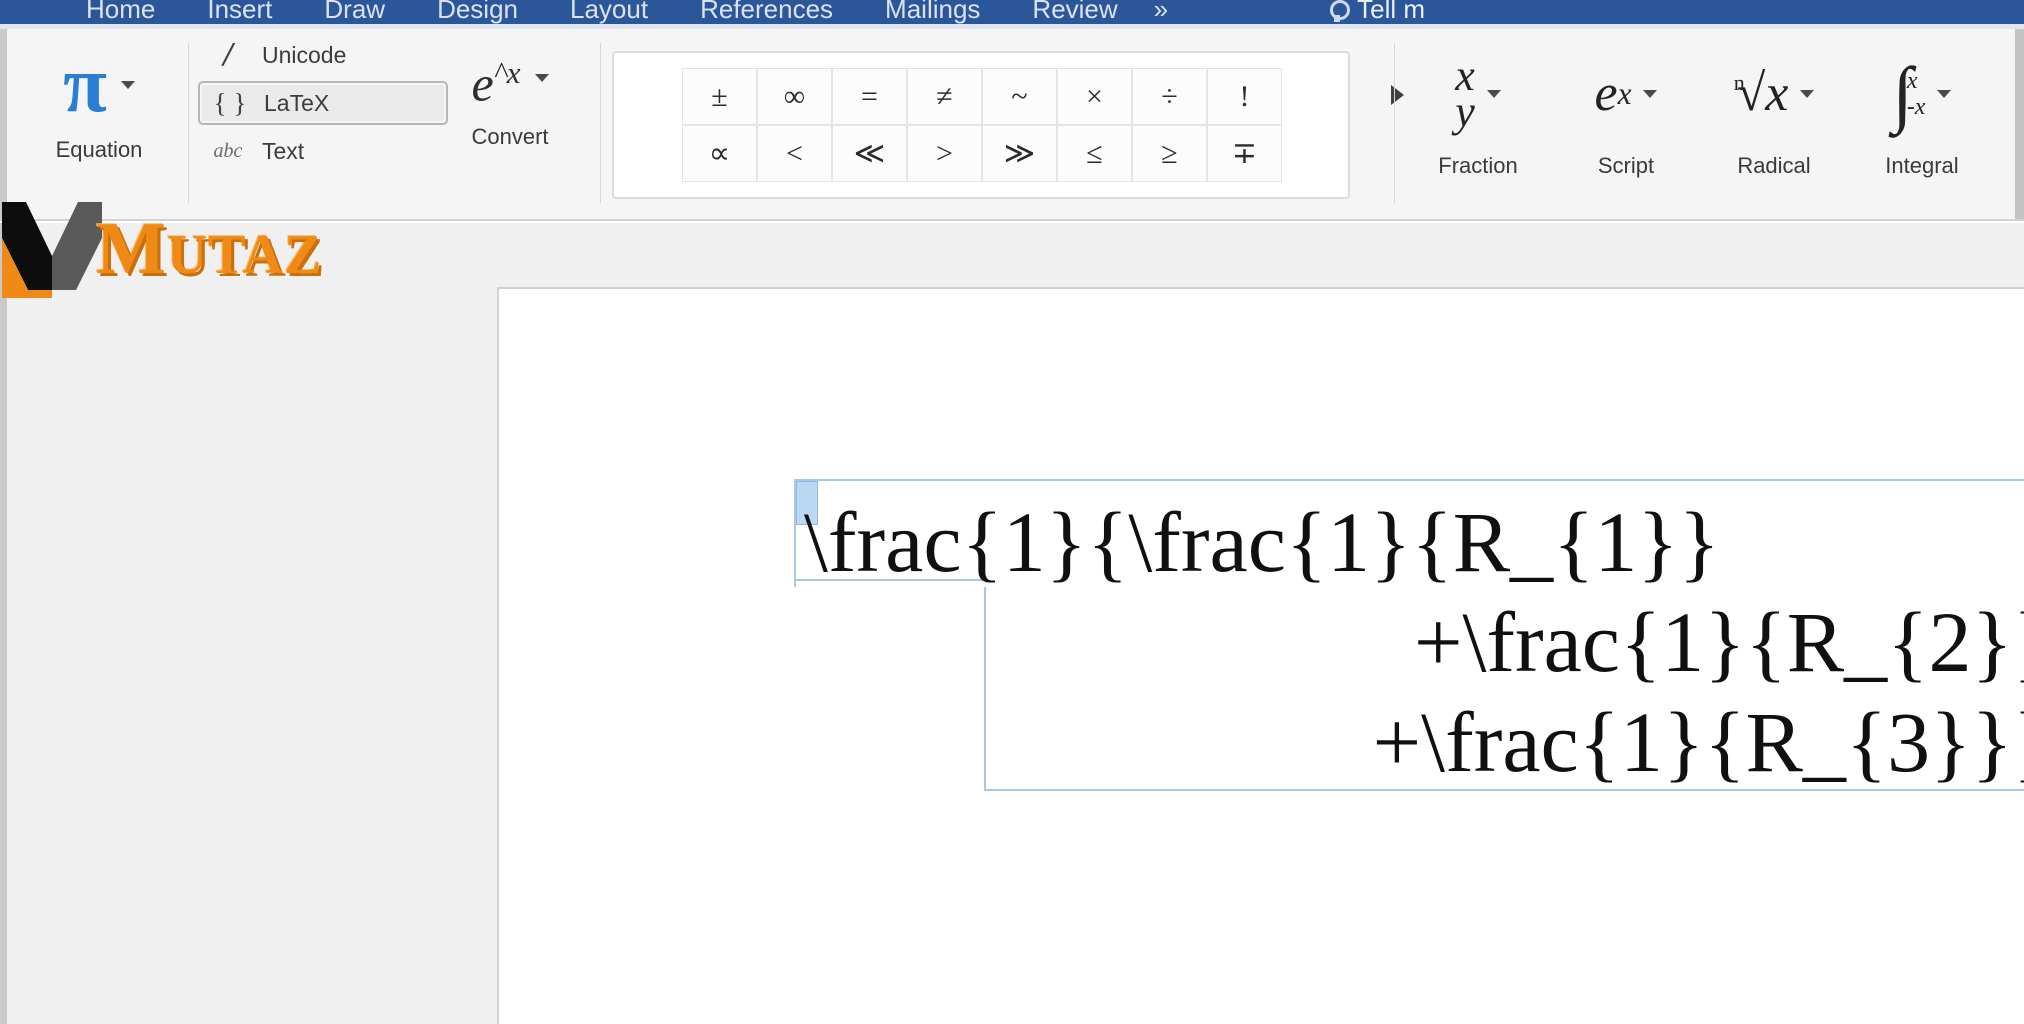 The height and width of the screenshot is (1024, 2024). What do you see at coordinates (1094, 96) in the screenshot?
I see `symbol-times: ×` at bounding box center [1094, 96].